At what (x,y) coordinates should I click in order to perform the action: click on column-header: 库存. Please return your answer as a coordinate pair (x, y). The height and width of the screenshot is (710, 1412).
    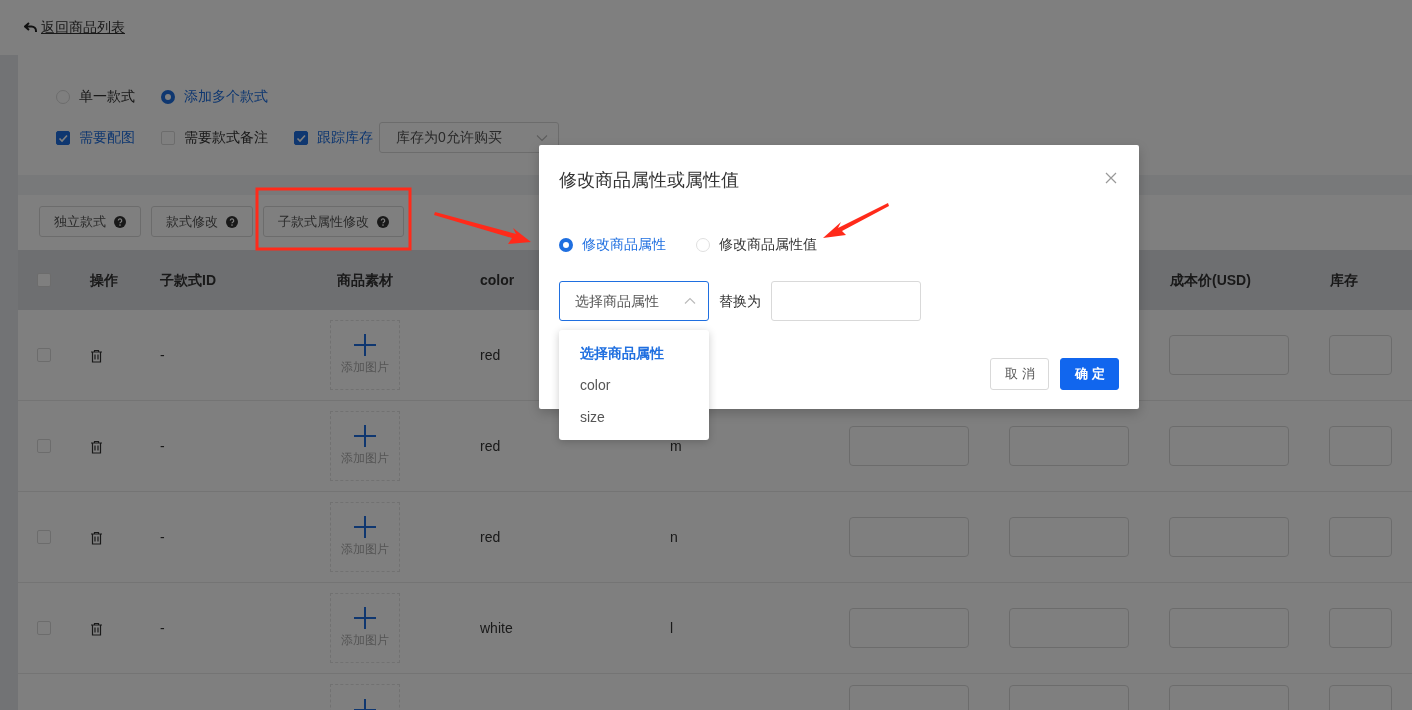
    Looking at the image, I should click on (1344, 280).